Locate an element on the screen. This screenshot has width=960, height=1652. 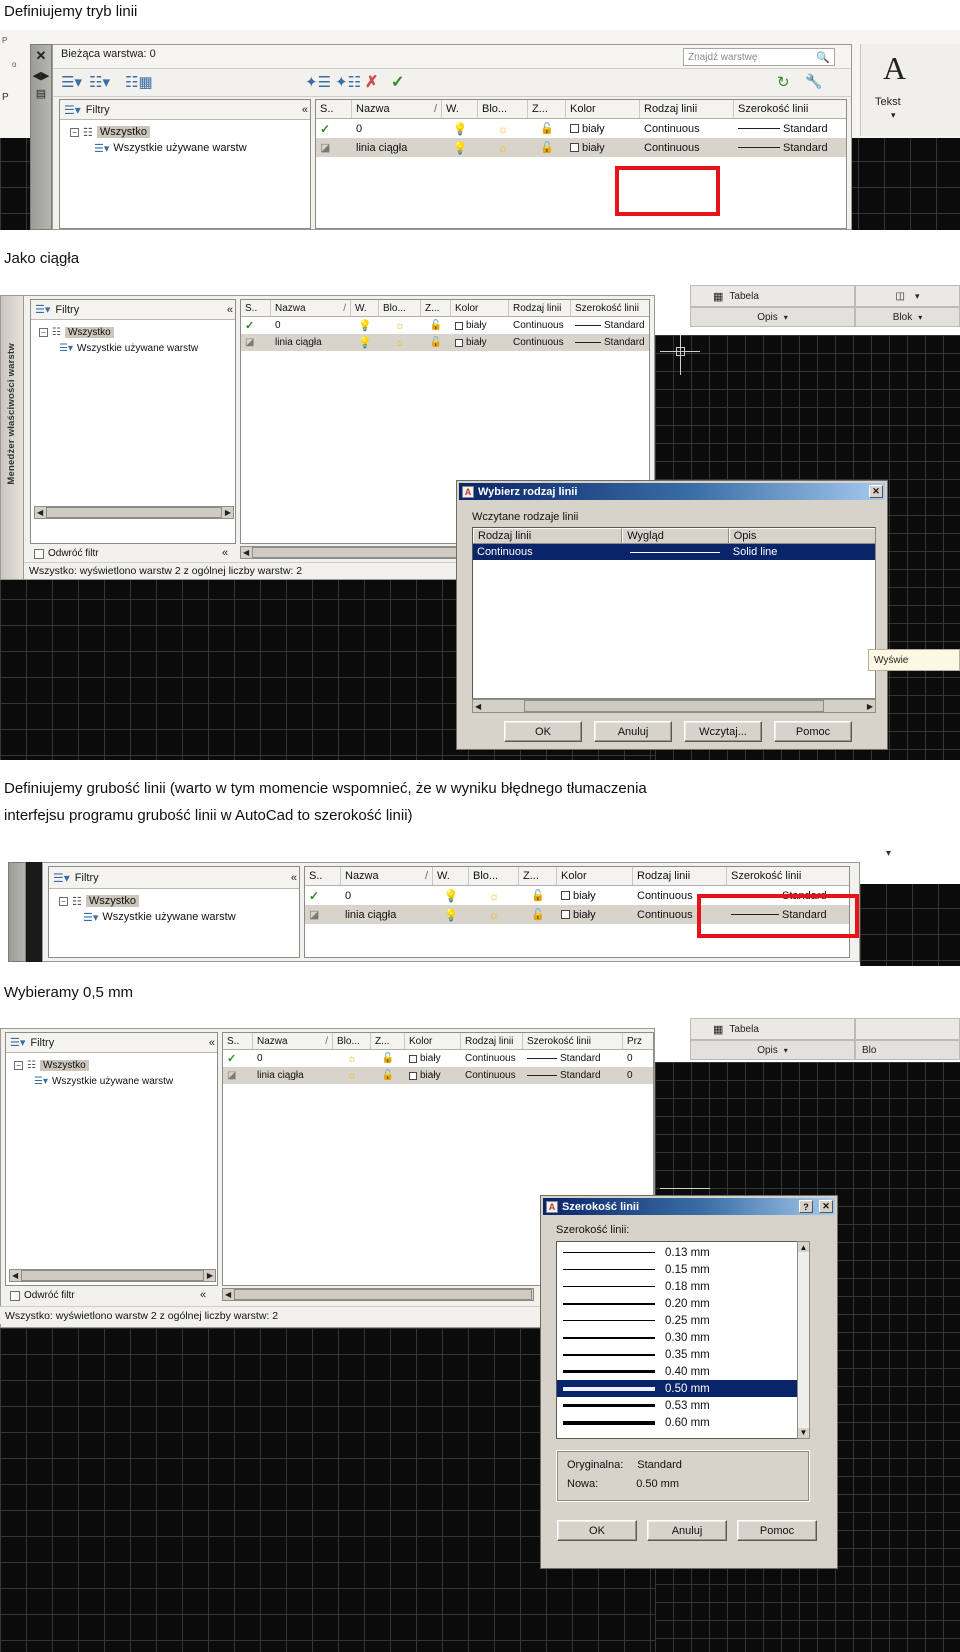
column-appearance: Wygląd is located at coordinates (675, 535).